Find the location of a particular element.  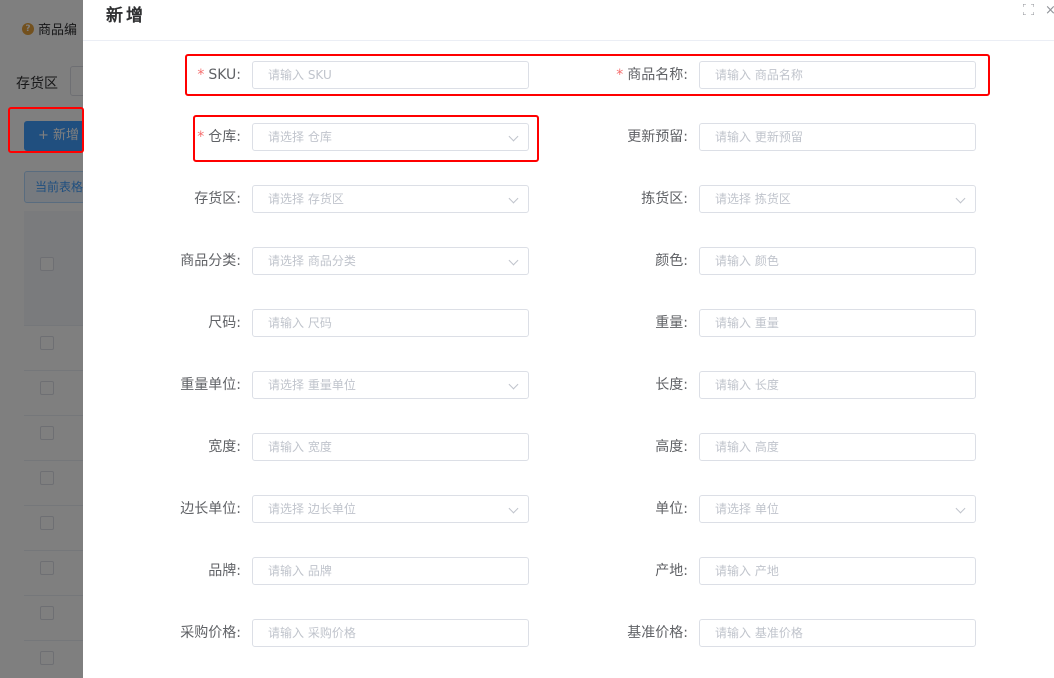

placeholder: 请输入 产地 is located at coordinates (747, 571).